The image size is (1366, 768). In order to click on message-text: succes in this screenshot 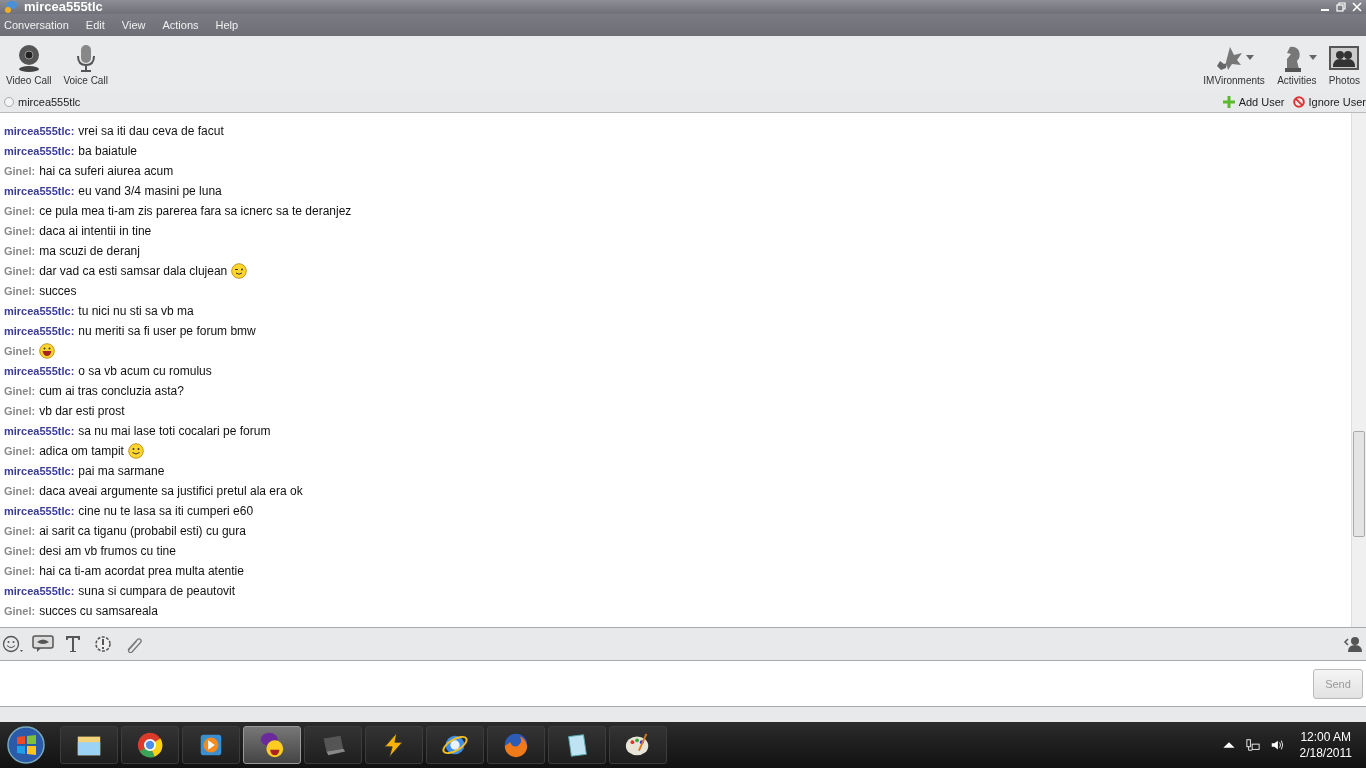, I will do `click(58, 291)`.